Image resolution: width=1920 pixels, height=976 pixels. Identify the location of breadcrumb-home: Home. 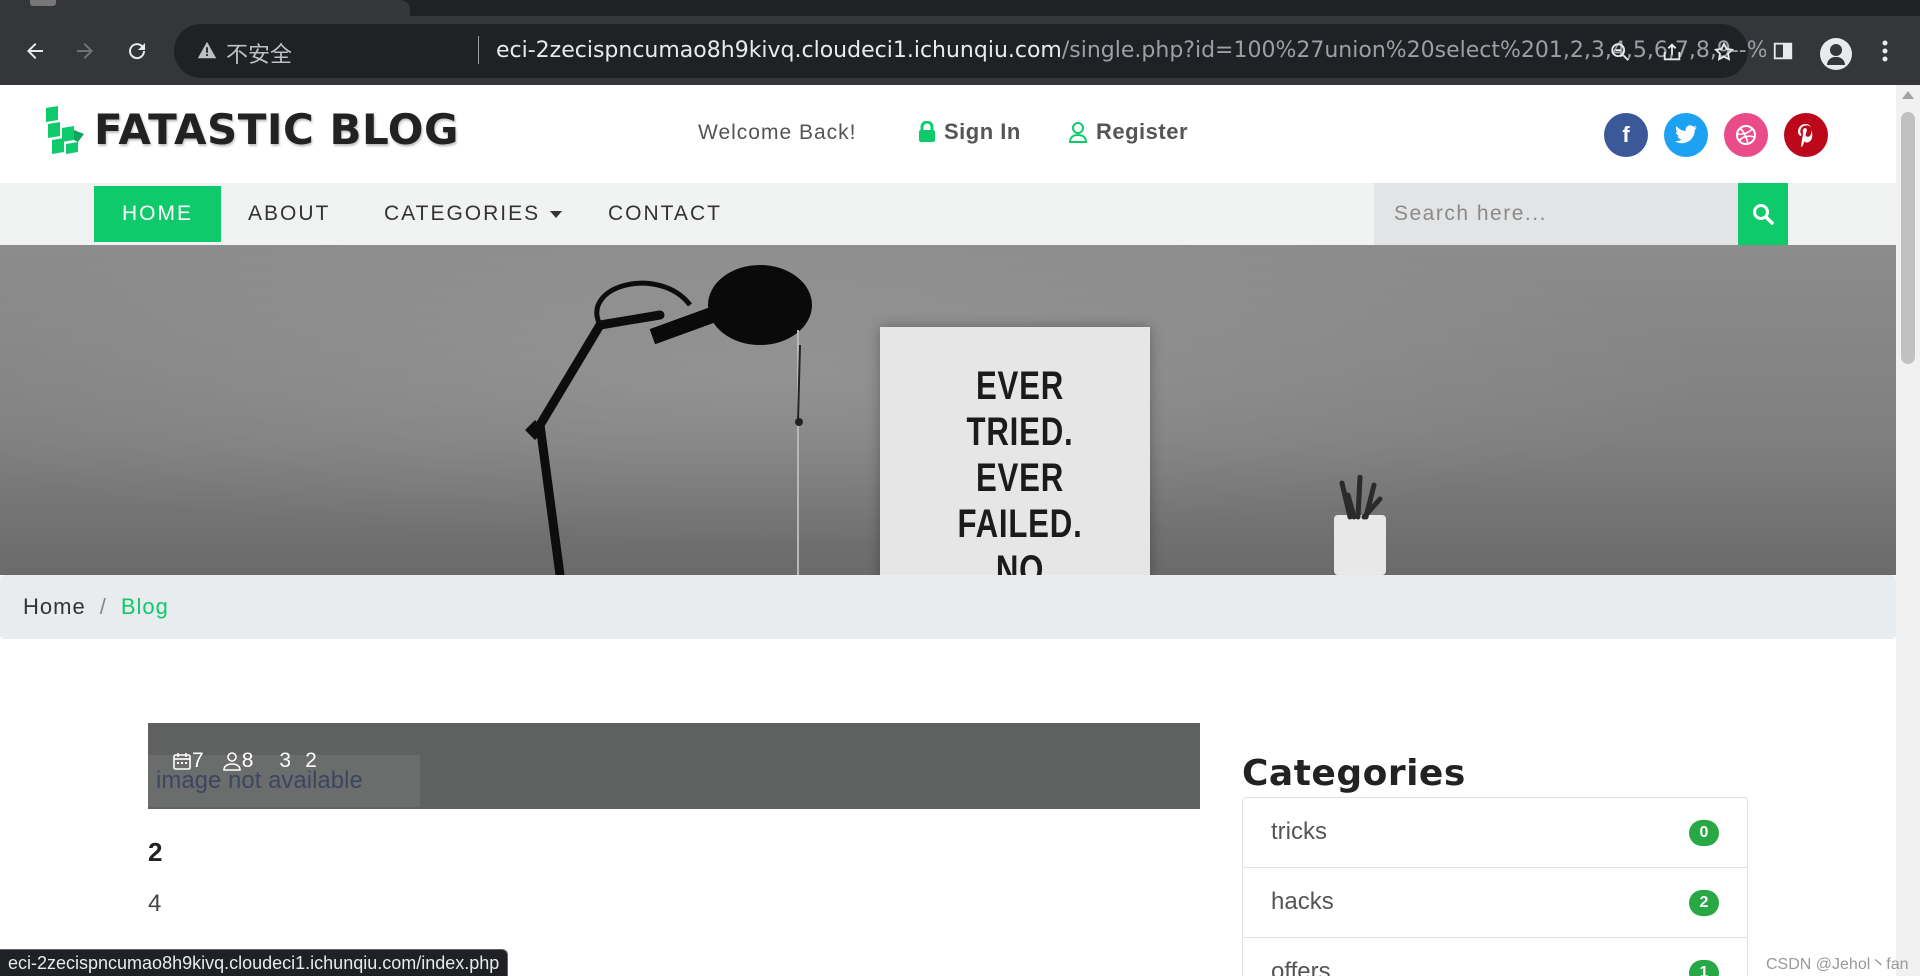
(54, 607).